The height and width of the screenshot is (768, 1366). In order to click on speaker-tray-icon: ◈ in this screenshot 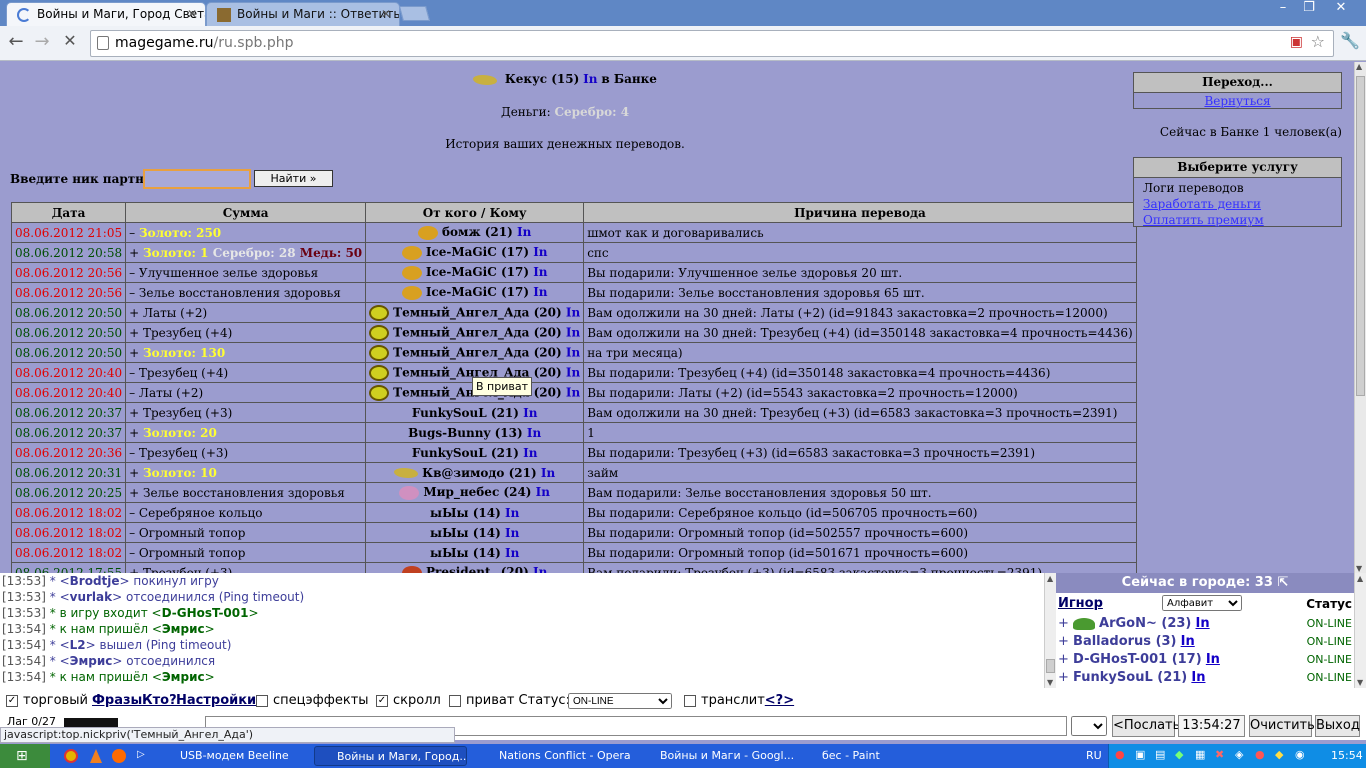, I will do `click(1239, 754)`.